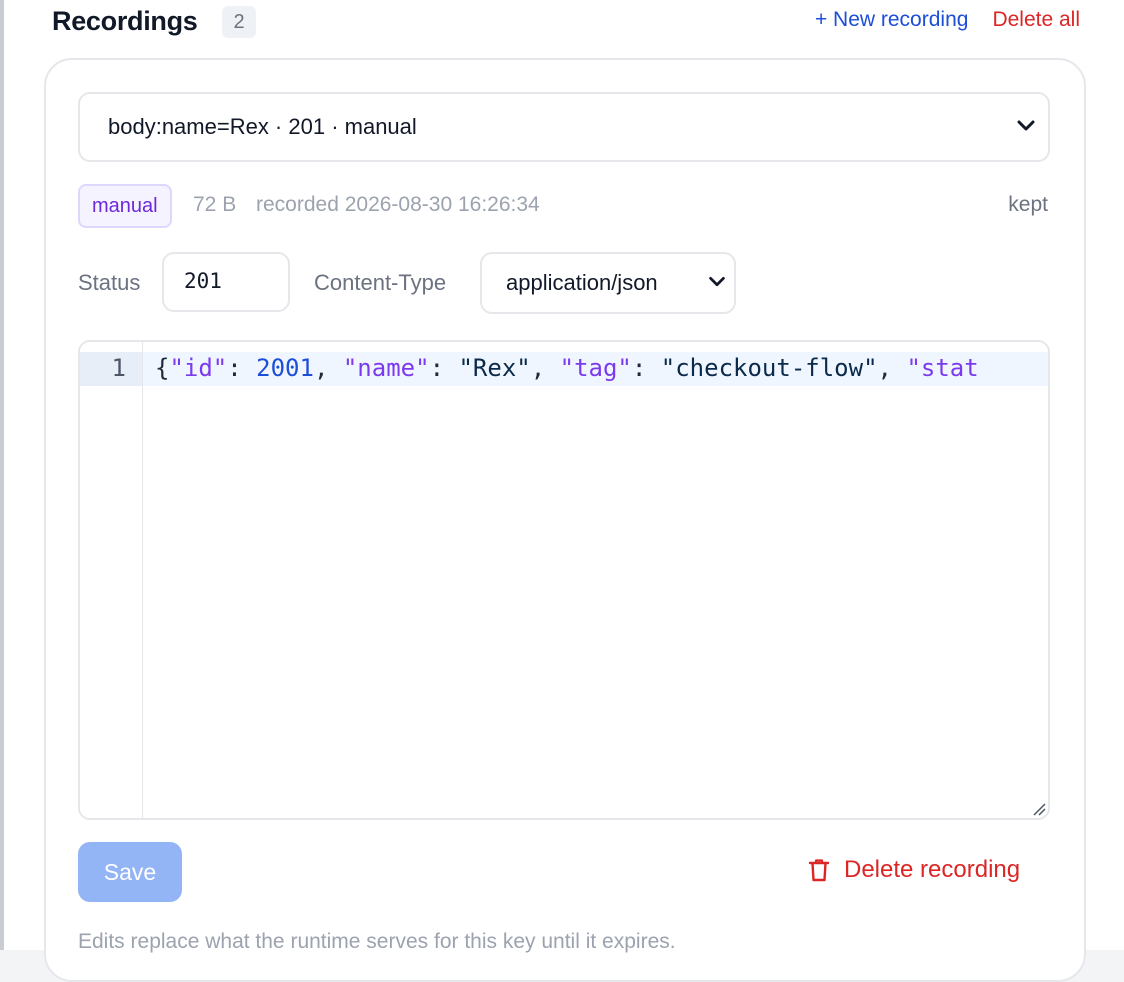 The height and width of the screenshot is (982, 1124). What do you see at coordinates (198, 368) in the screenshot?
I see `code-token: "id"` at bounding box center [198, 368].